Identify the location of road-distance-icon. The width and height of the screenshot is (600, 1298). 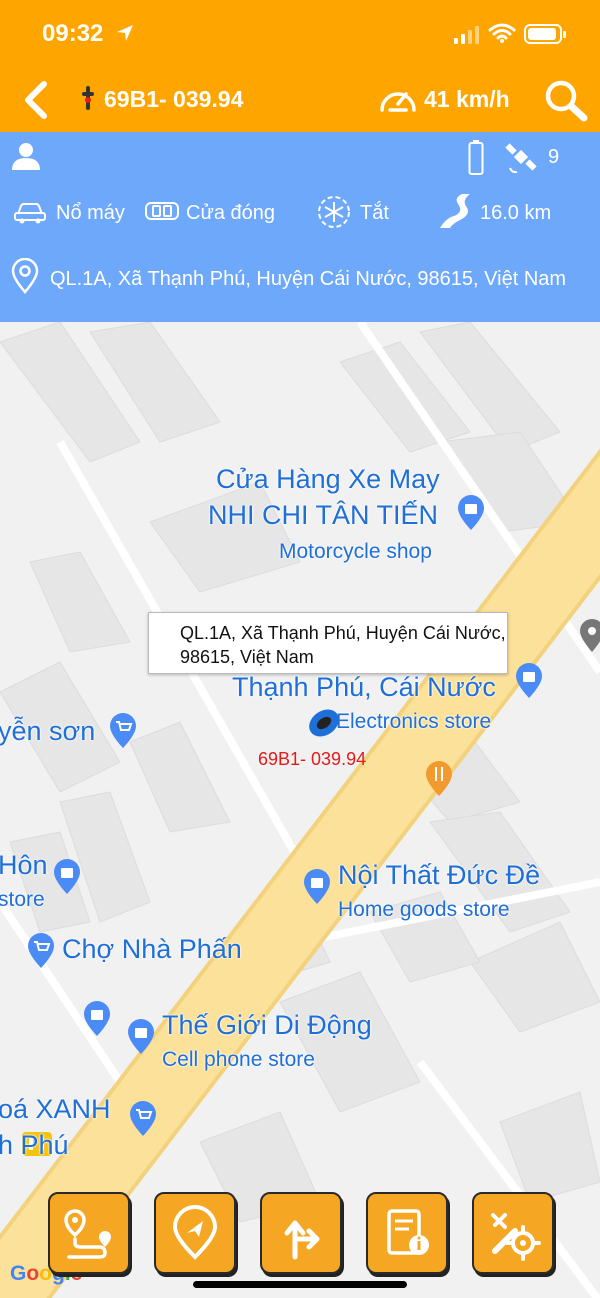
(455, 213).